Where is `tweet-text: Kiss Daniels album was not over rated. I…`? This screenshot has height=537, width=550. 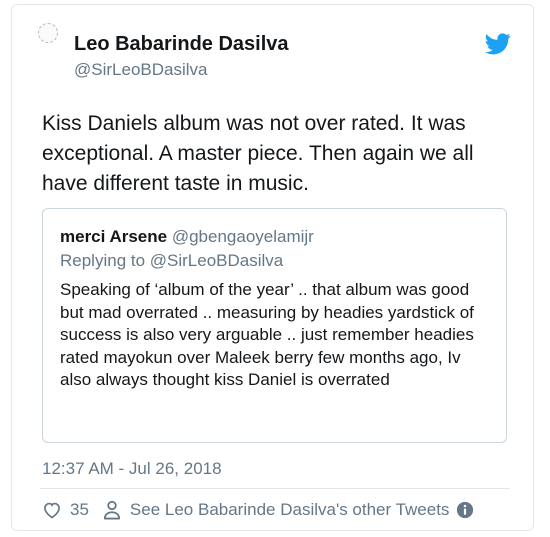
tweet-text: Kiss Daniels album was not over rated. I… is located at coordinates (258, 153).